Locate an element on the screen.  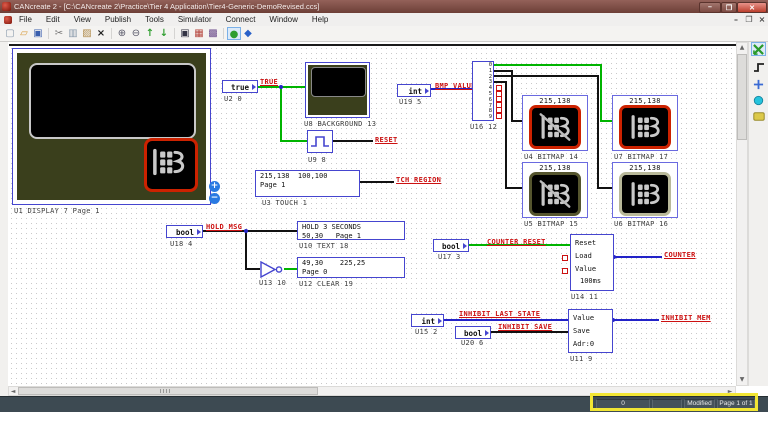
menu-tools: Tools is located at coordinates (154, 19).